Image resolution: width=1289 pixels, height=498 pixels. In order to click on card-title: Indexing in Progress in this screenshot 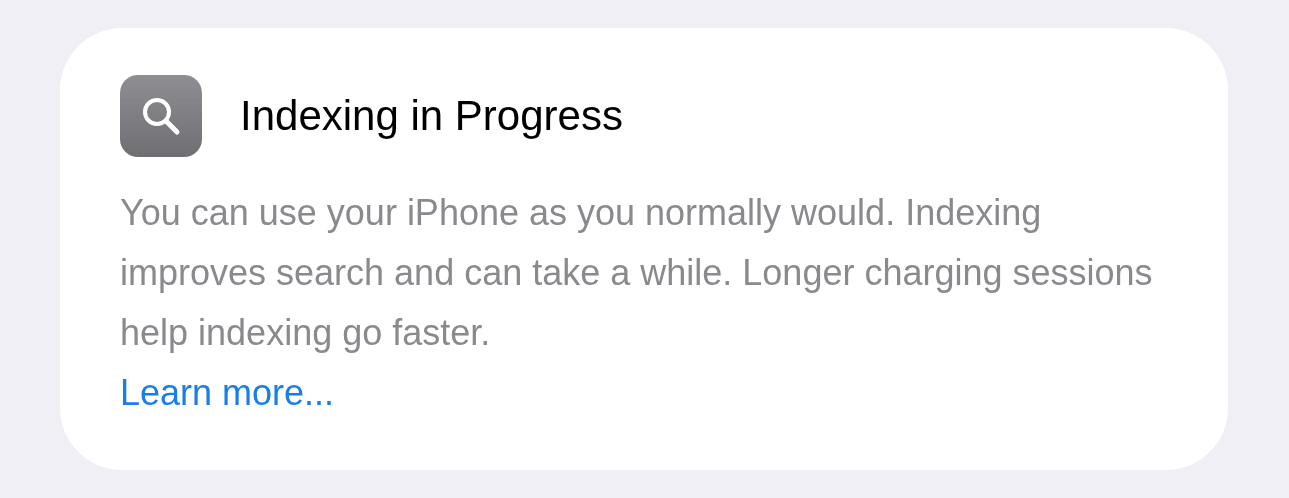, I will do `click(431, 116)`.